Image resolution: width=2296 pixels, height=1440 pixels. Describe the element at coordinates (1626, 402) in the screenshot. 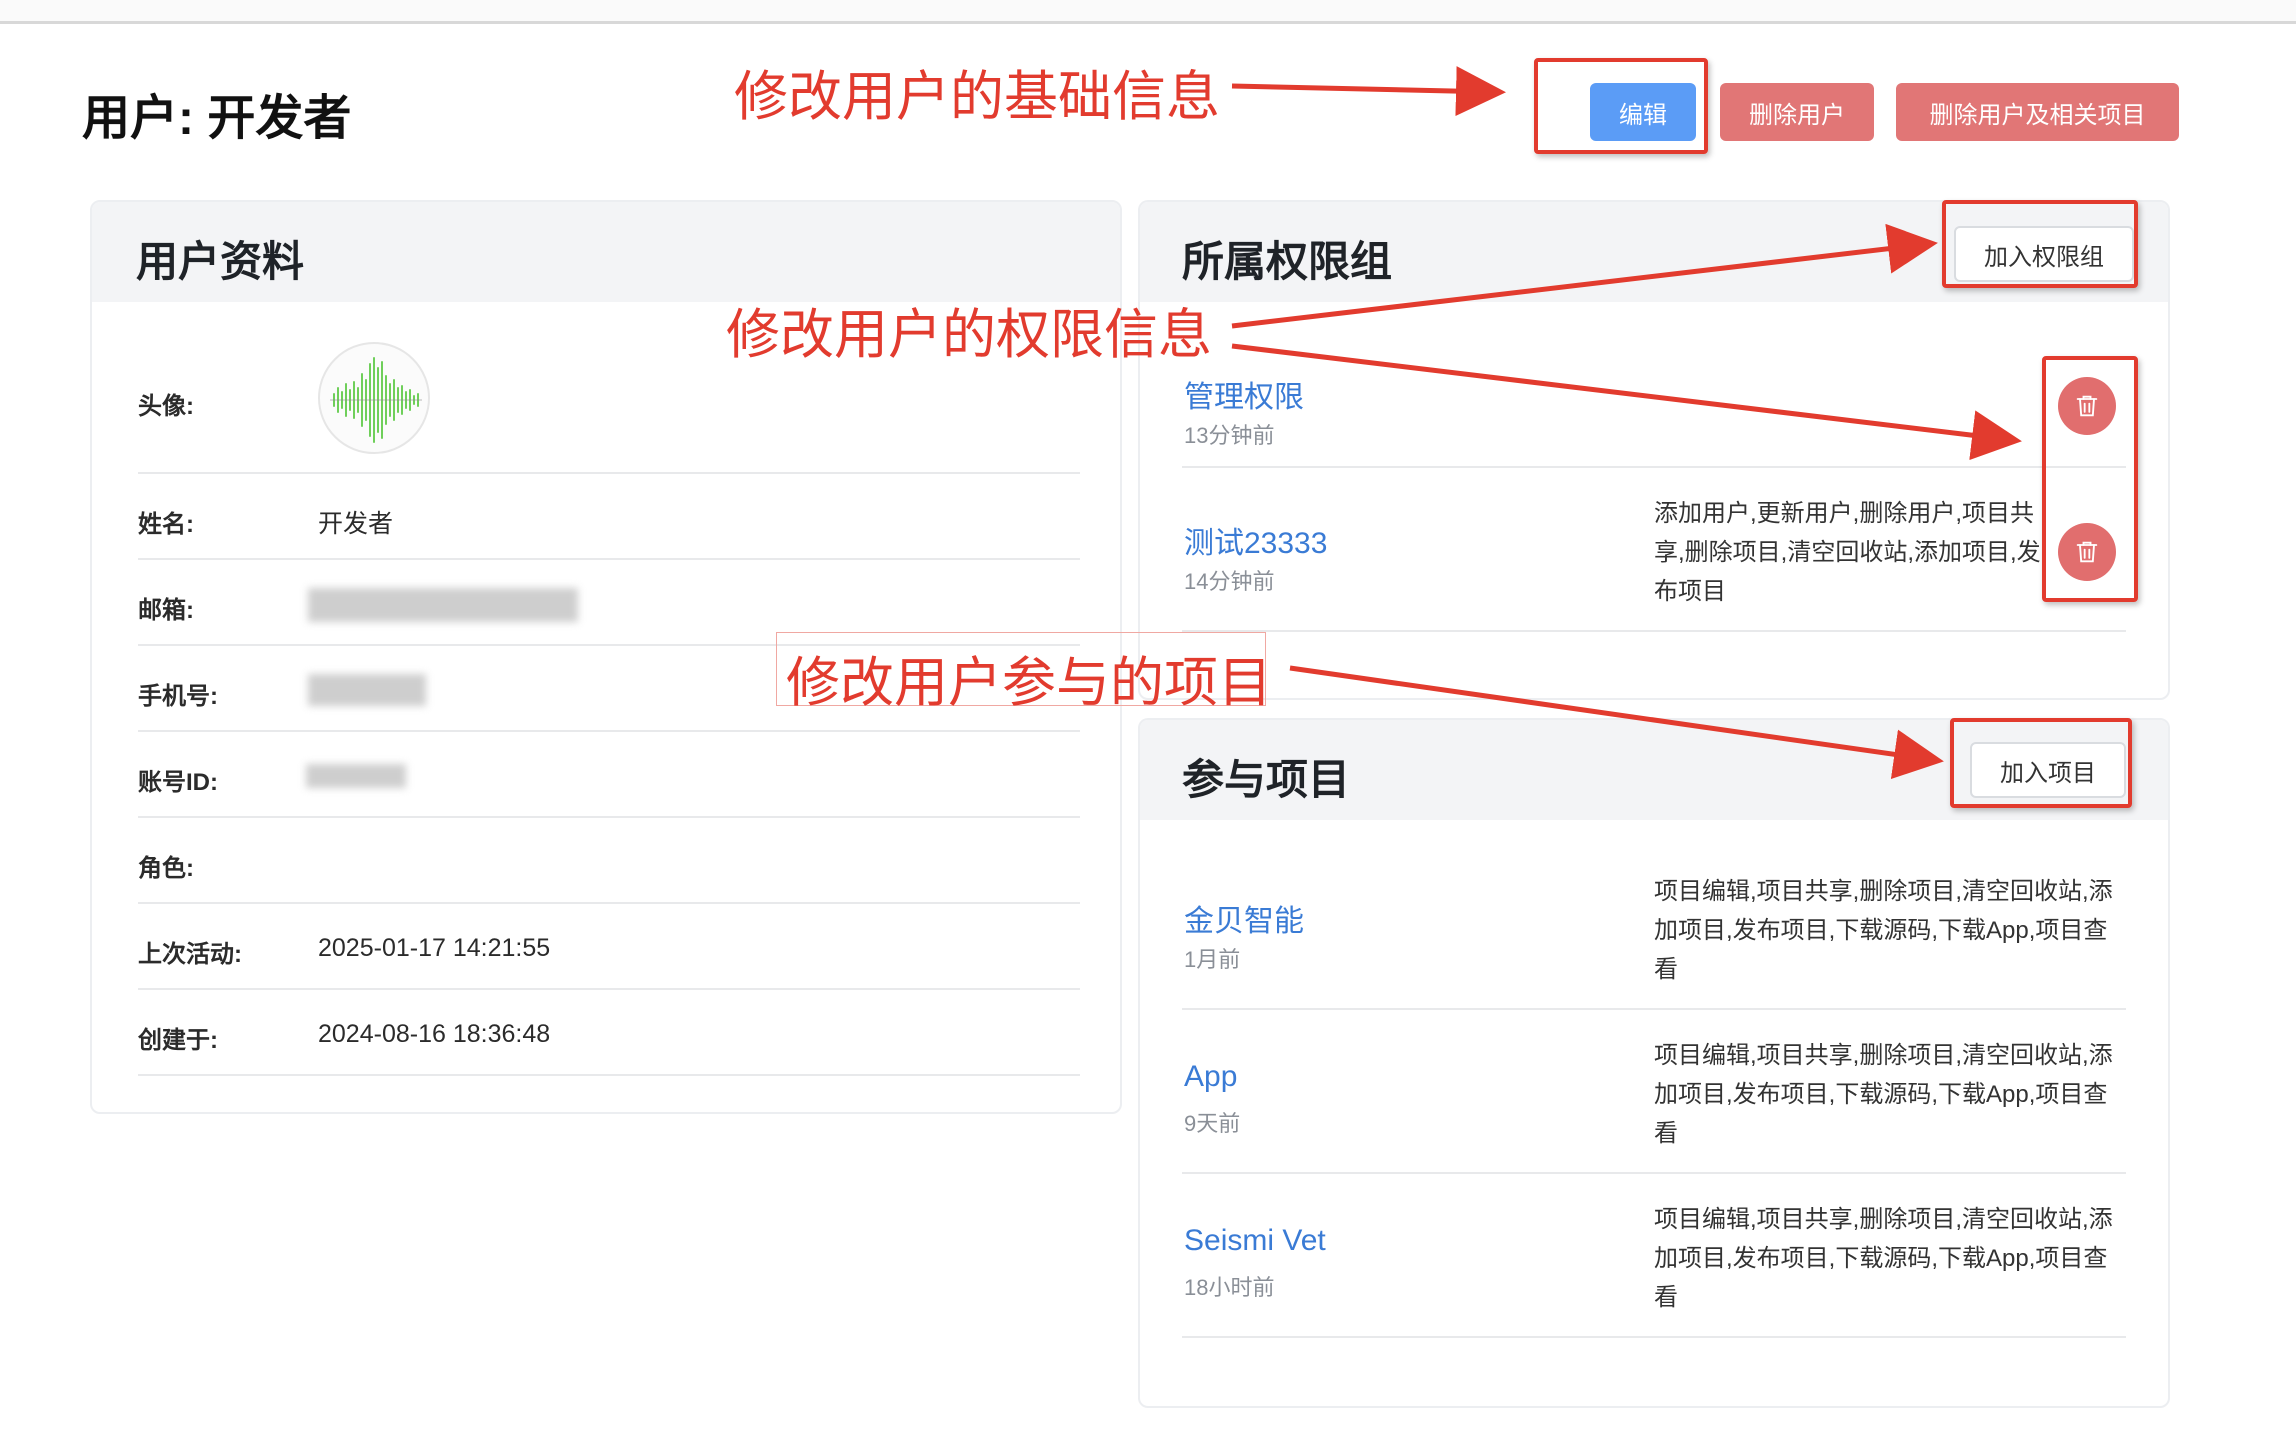

I see `arrow-to-delete-group` at that location.